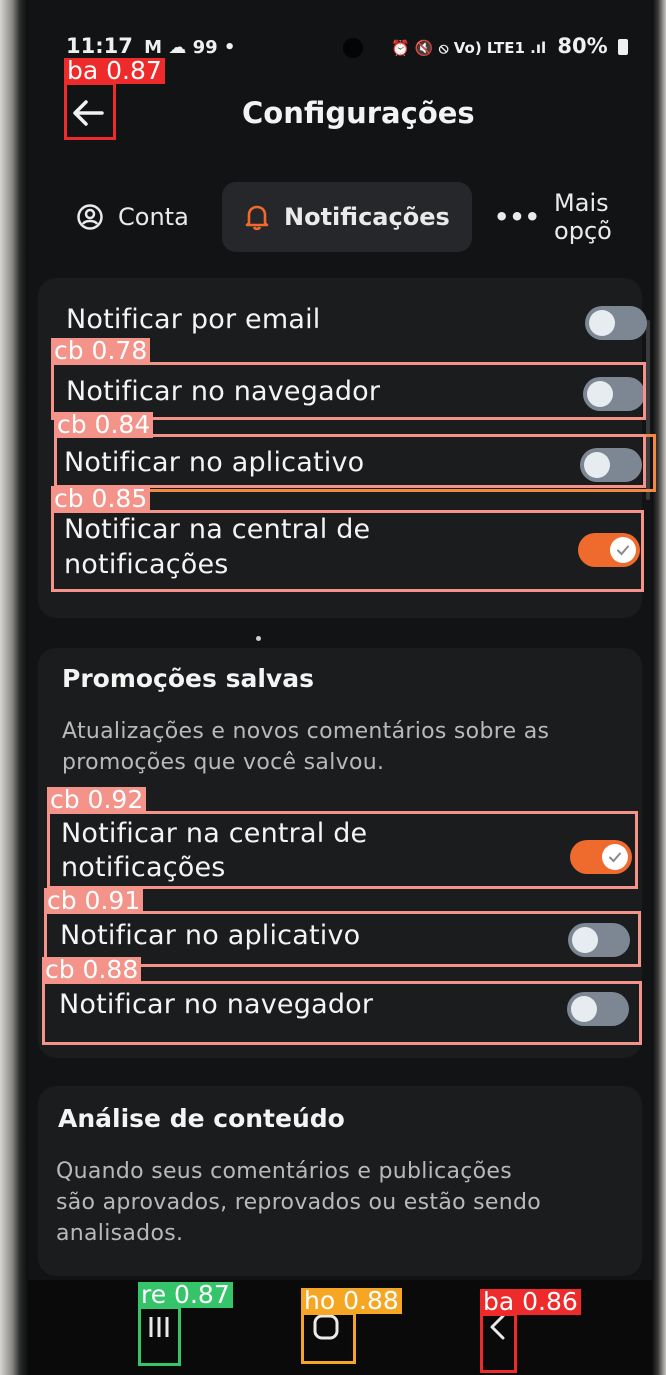  What do you see at coordinates (159, 1336) in the screenshot?
I see `detection-box-recents` at bounding box center [159, 1336].